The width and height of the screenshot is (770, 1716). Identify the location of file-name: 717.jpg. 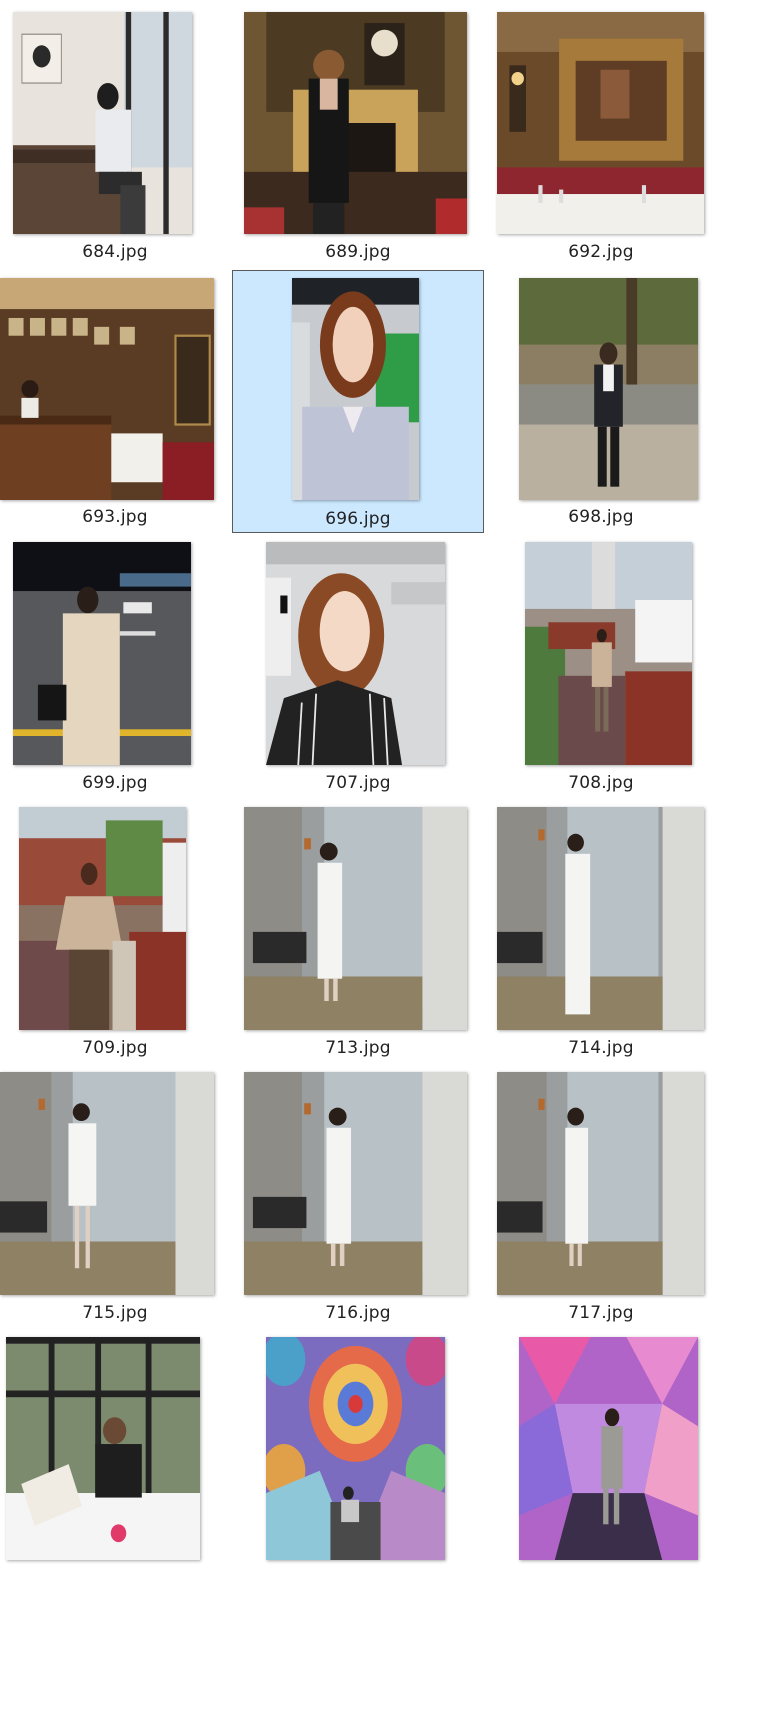
(601, 1313).